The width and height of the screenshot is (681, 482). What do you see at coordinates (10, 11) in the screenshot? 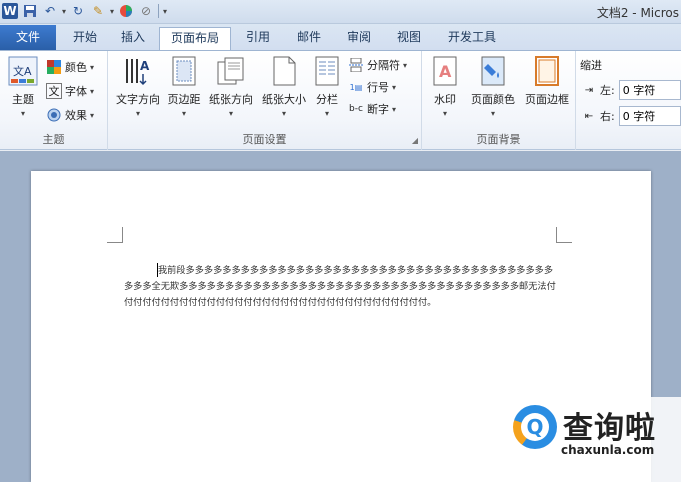
I see `word-logo-icon: W` at bounding box center [10, 11].